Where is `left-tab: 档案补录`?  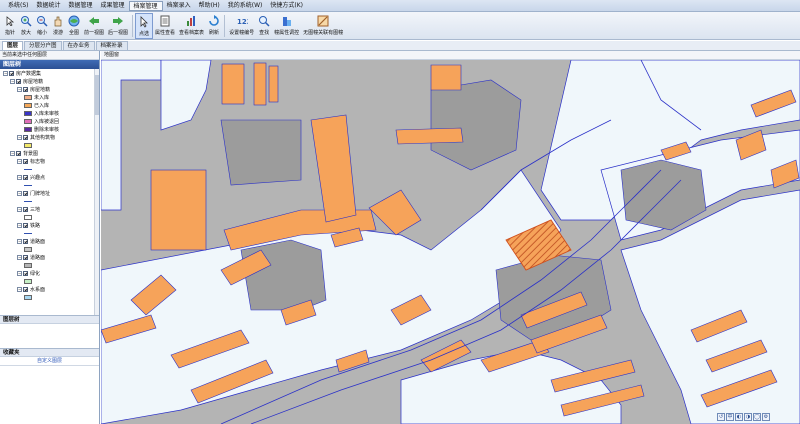
left-tab: 档案补录 is located at coordinates (111, 45).